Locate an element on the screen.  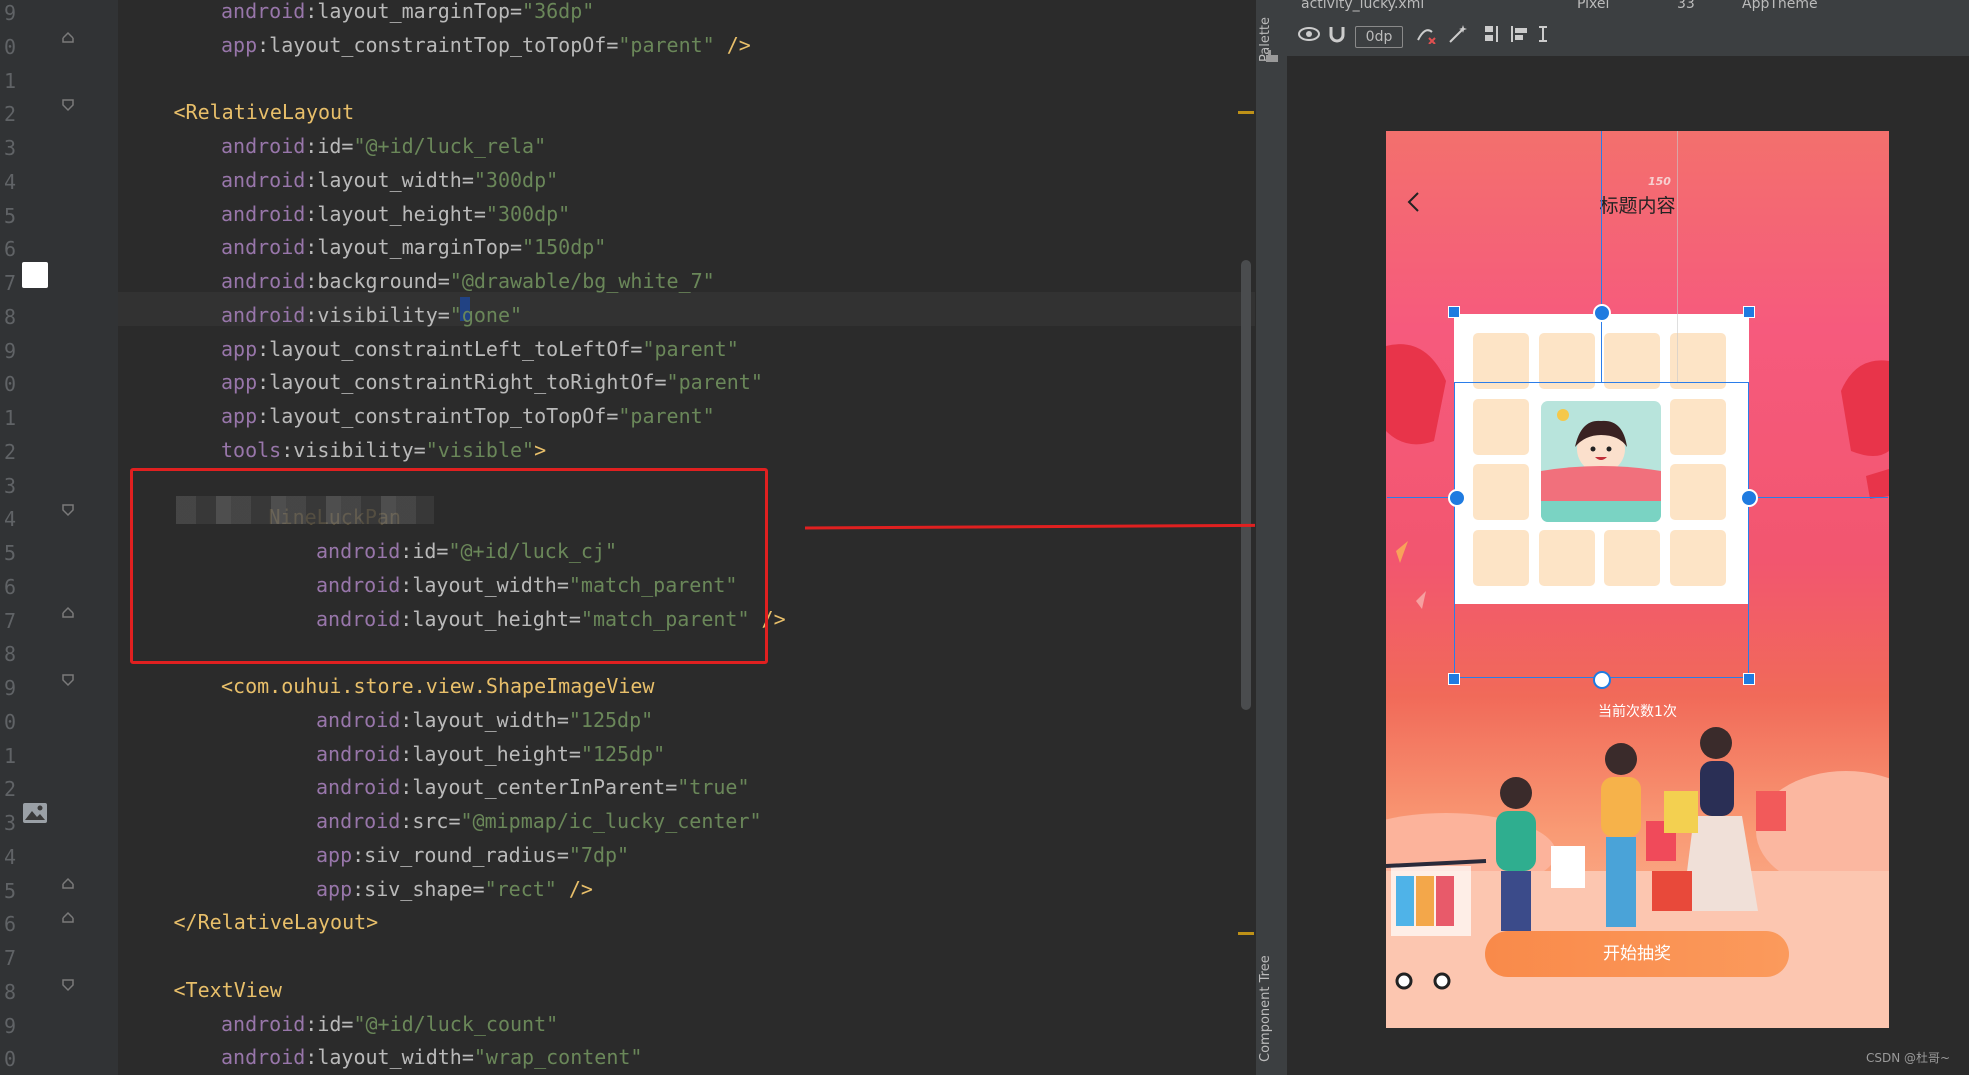
code-line: android:id="@+id/luck_count" is located at coordinates (389, 1024).